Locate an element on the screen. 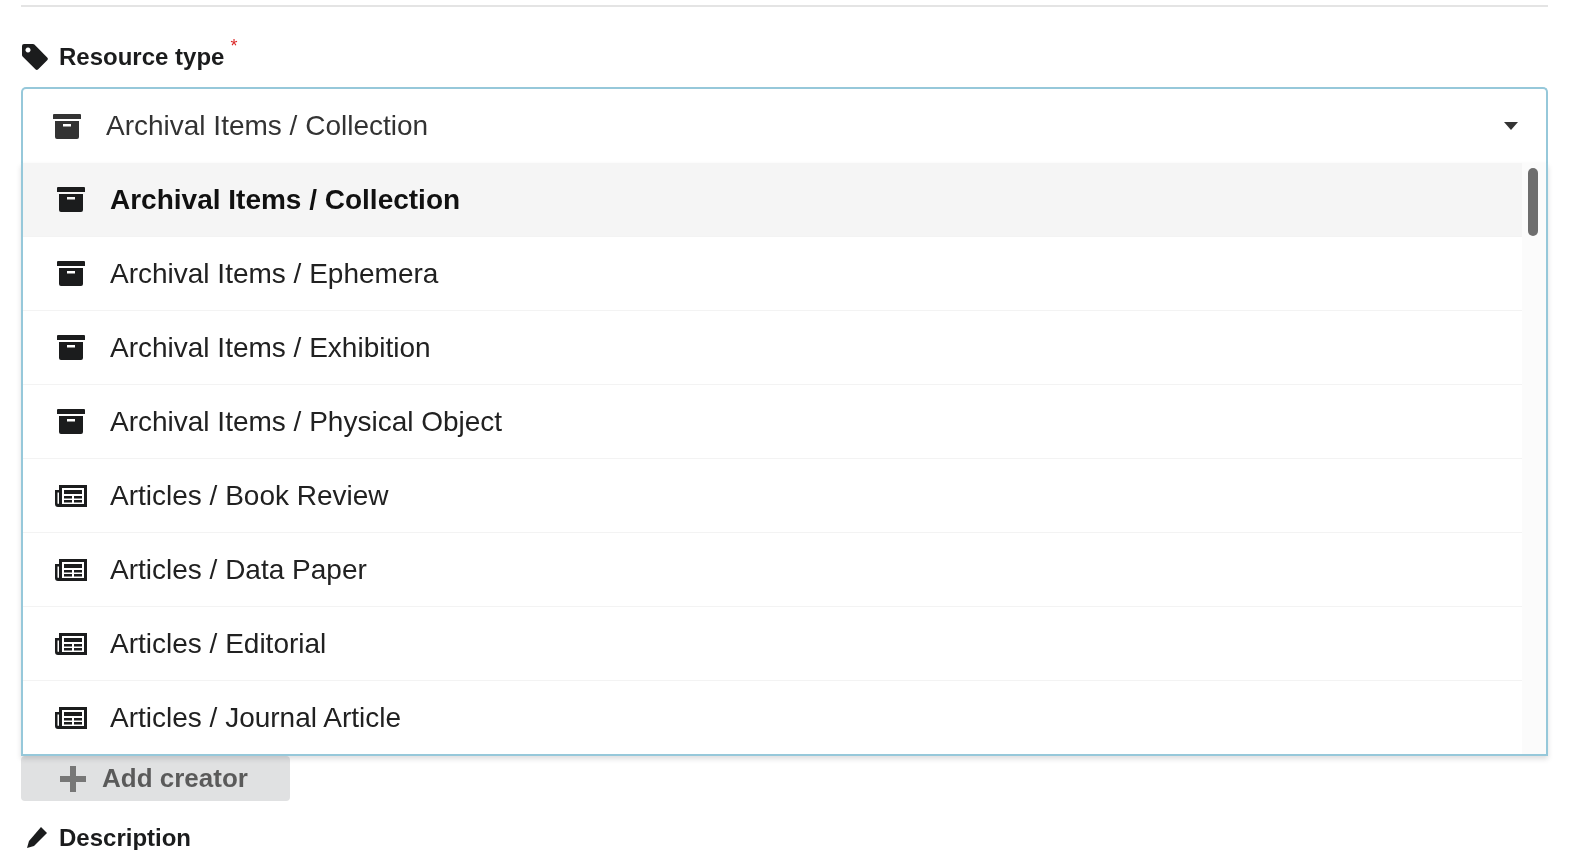 The height and width of the screenshot is (850, 1573). dropdown-option: Archival Items / Physical Object is located at coordinates (772, 421).